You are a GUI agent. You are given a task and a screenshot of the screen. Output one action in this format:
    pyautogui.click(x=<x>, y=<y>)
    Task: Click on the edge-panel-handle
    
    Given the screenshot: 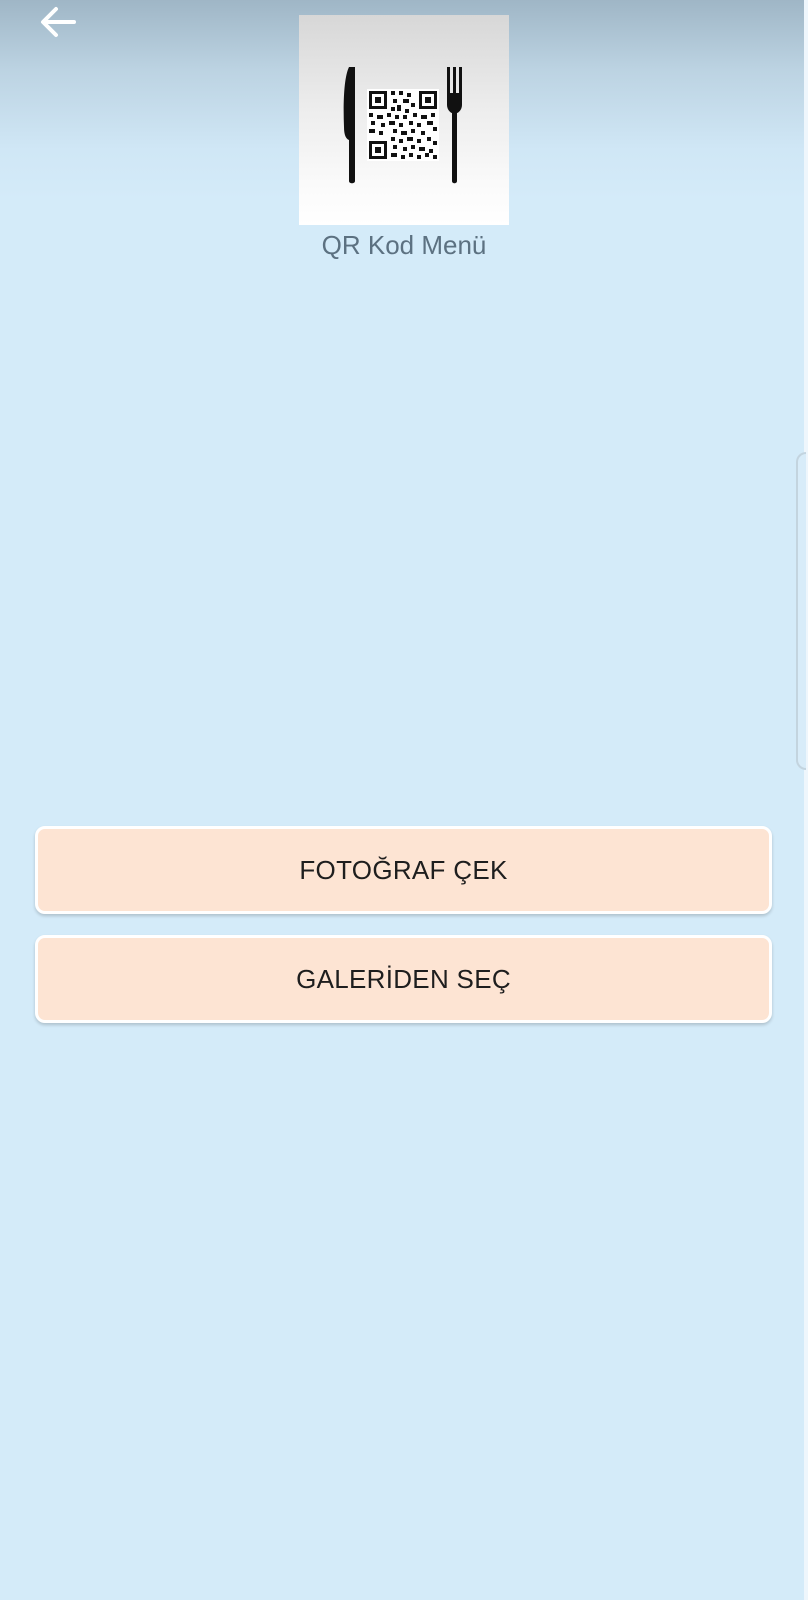 What is the action you would take?
    pyautogui.click(x=801, y=611)
    